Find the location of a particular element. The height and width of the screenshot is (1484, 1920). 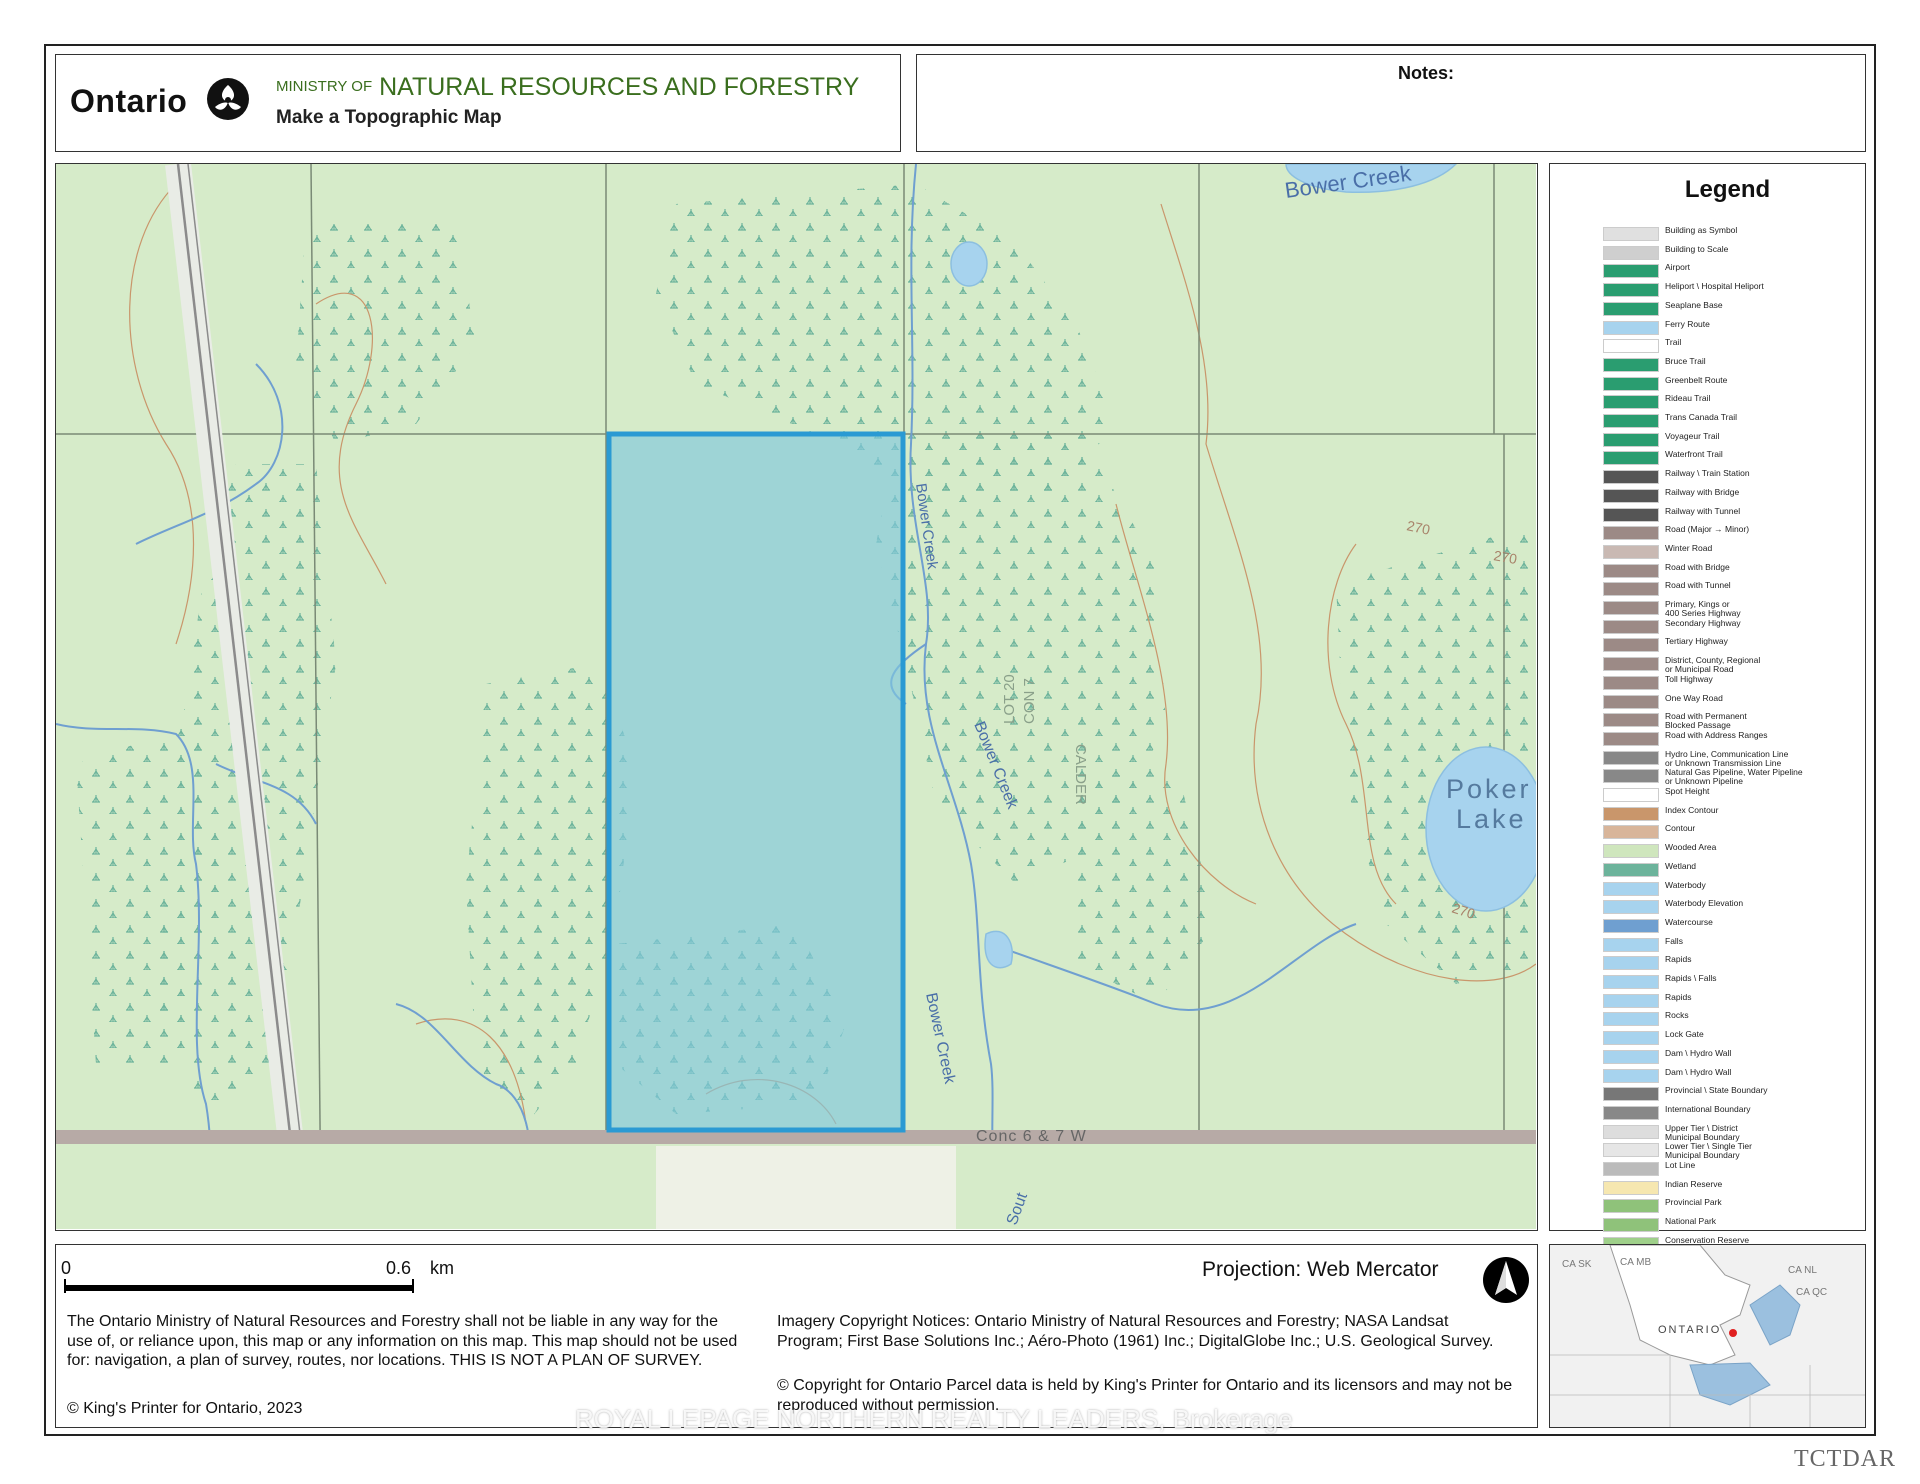

legend-item: Building as Symbol is located at coordinates (1728, 233).